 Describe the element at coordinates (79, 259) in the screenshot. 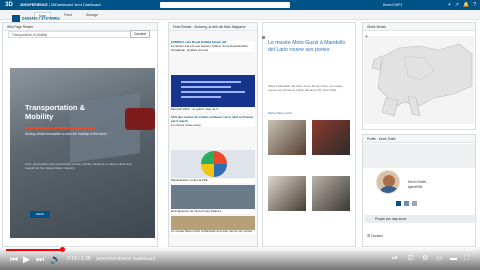

I see `video-time: 0:19 / 2:38` at that location.